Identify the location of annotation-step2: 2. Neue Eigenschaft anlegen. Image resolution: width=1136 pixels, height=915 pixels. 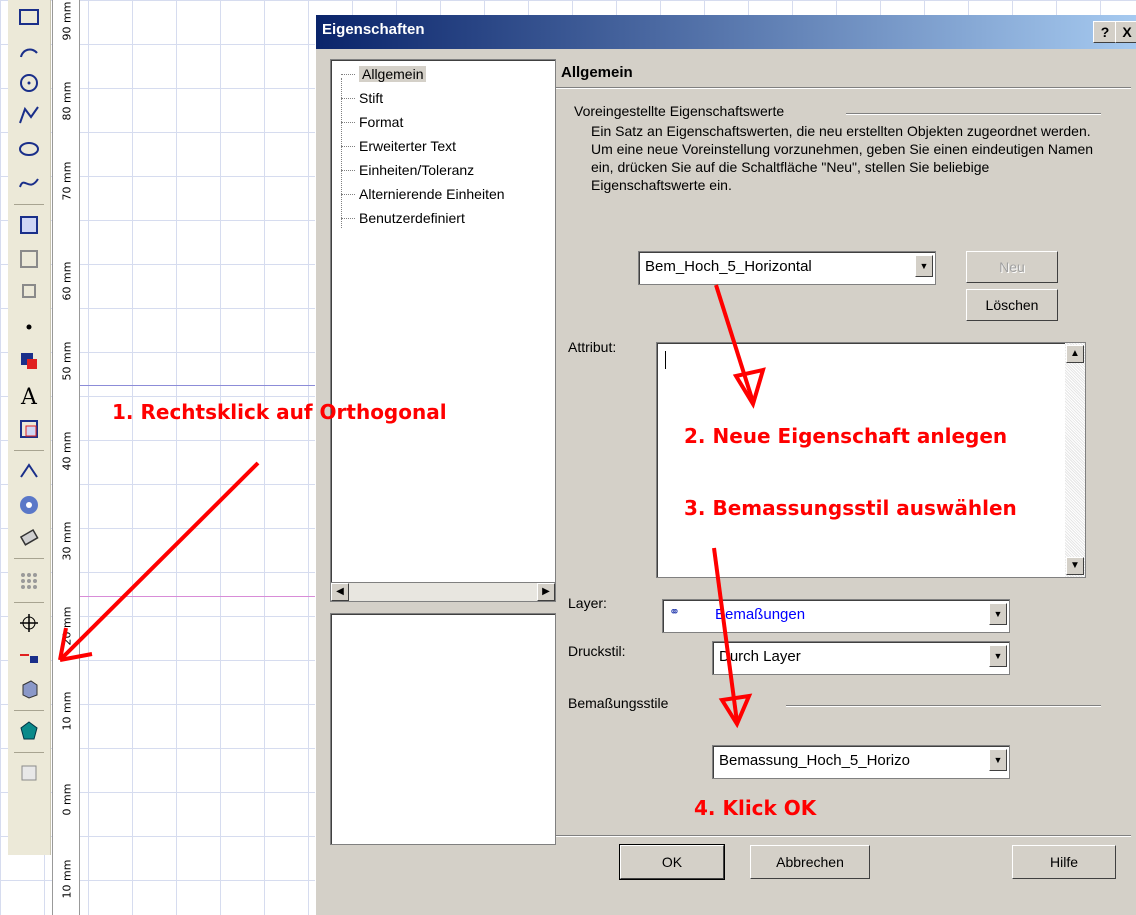
(846, 436).